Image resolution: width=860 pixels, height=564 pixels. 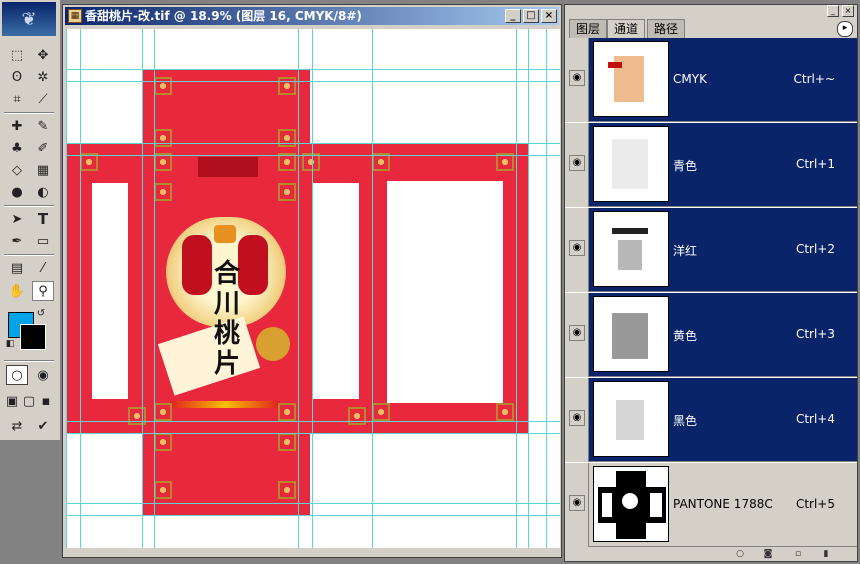 What do you see at coordinates (531, 16) in the screenshot?
I see `maximize-button: □` at bounding box center [531, 16].